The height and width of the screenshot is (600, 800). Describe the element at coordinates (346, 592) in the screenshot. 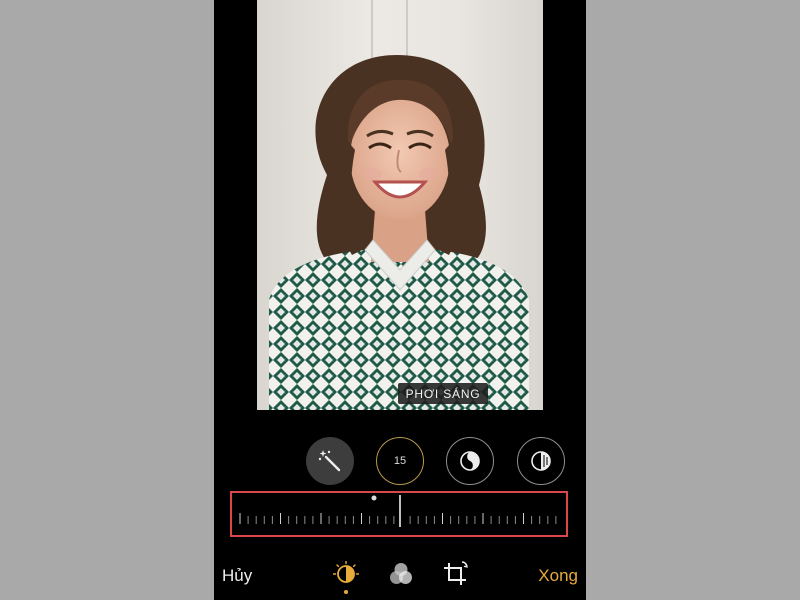

I see `active-tab-dot` at that location.